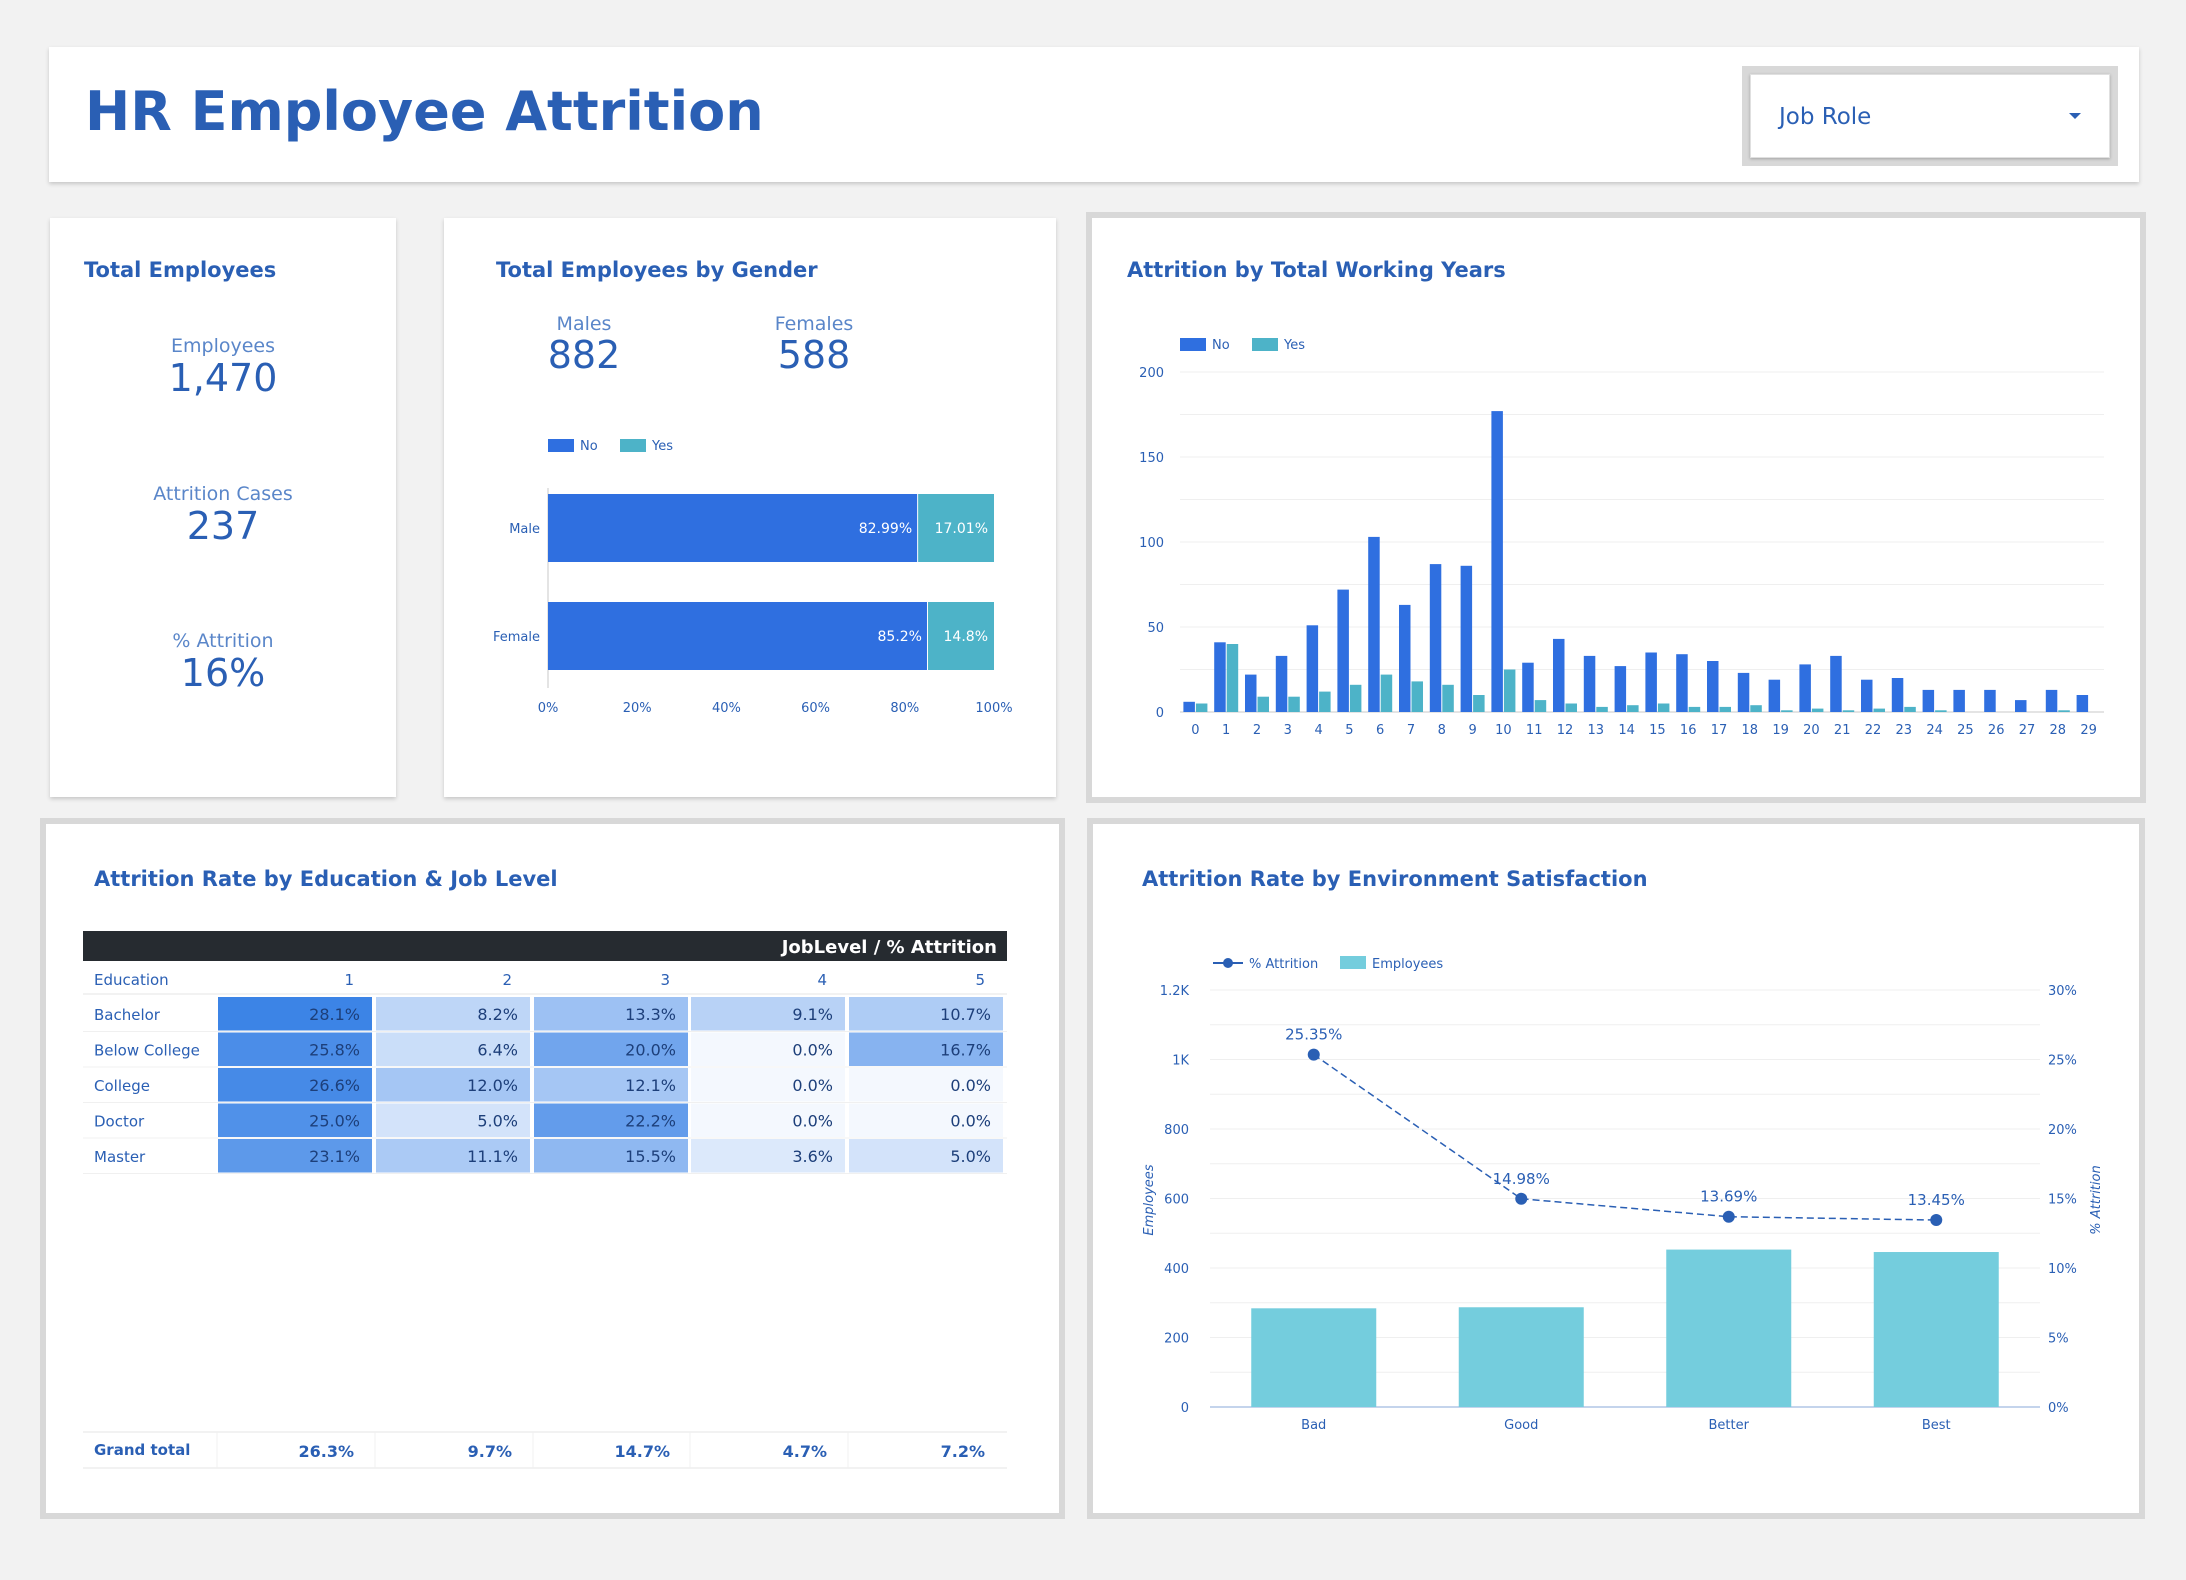 The width and height of the screenshot is (2186, 1580). I want to click on data-label: 82.99%, so click(885, 529).